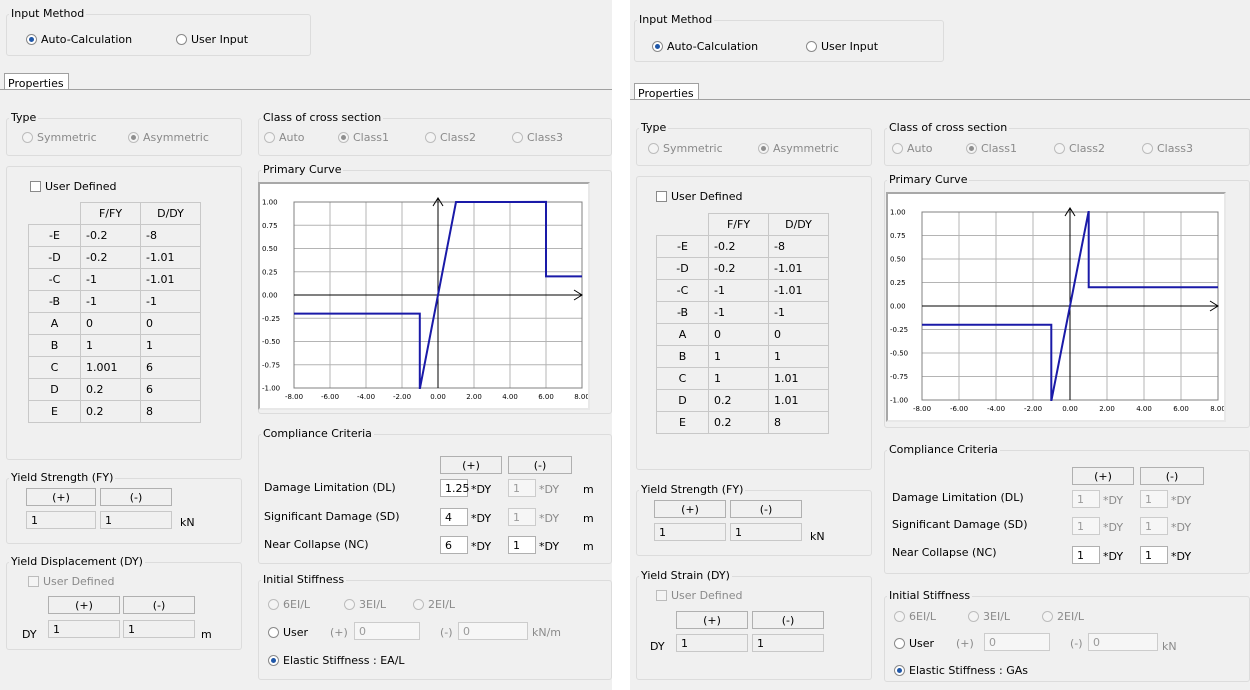 The height and width of the screenshot is (690, 1250). What do you see at coordinates (1086, 555) in the screenshot?
I see `nc-plus-field: 1` at bounding box center [1086, 555].